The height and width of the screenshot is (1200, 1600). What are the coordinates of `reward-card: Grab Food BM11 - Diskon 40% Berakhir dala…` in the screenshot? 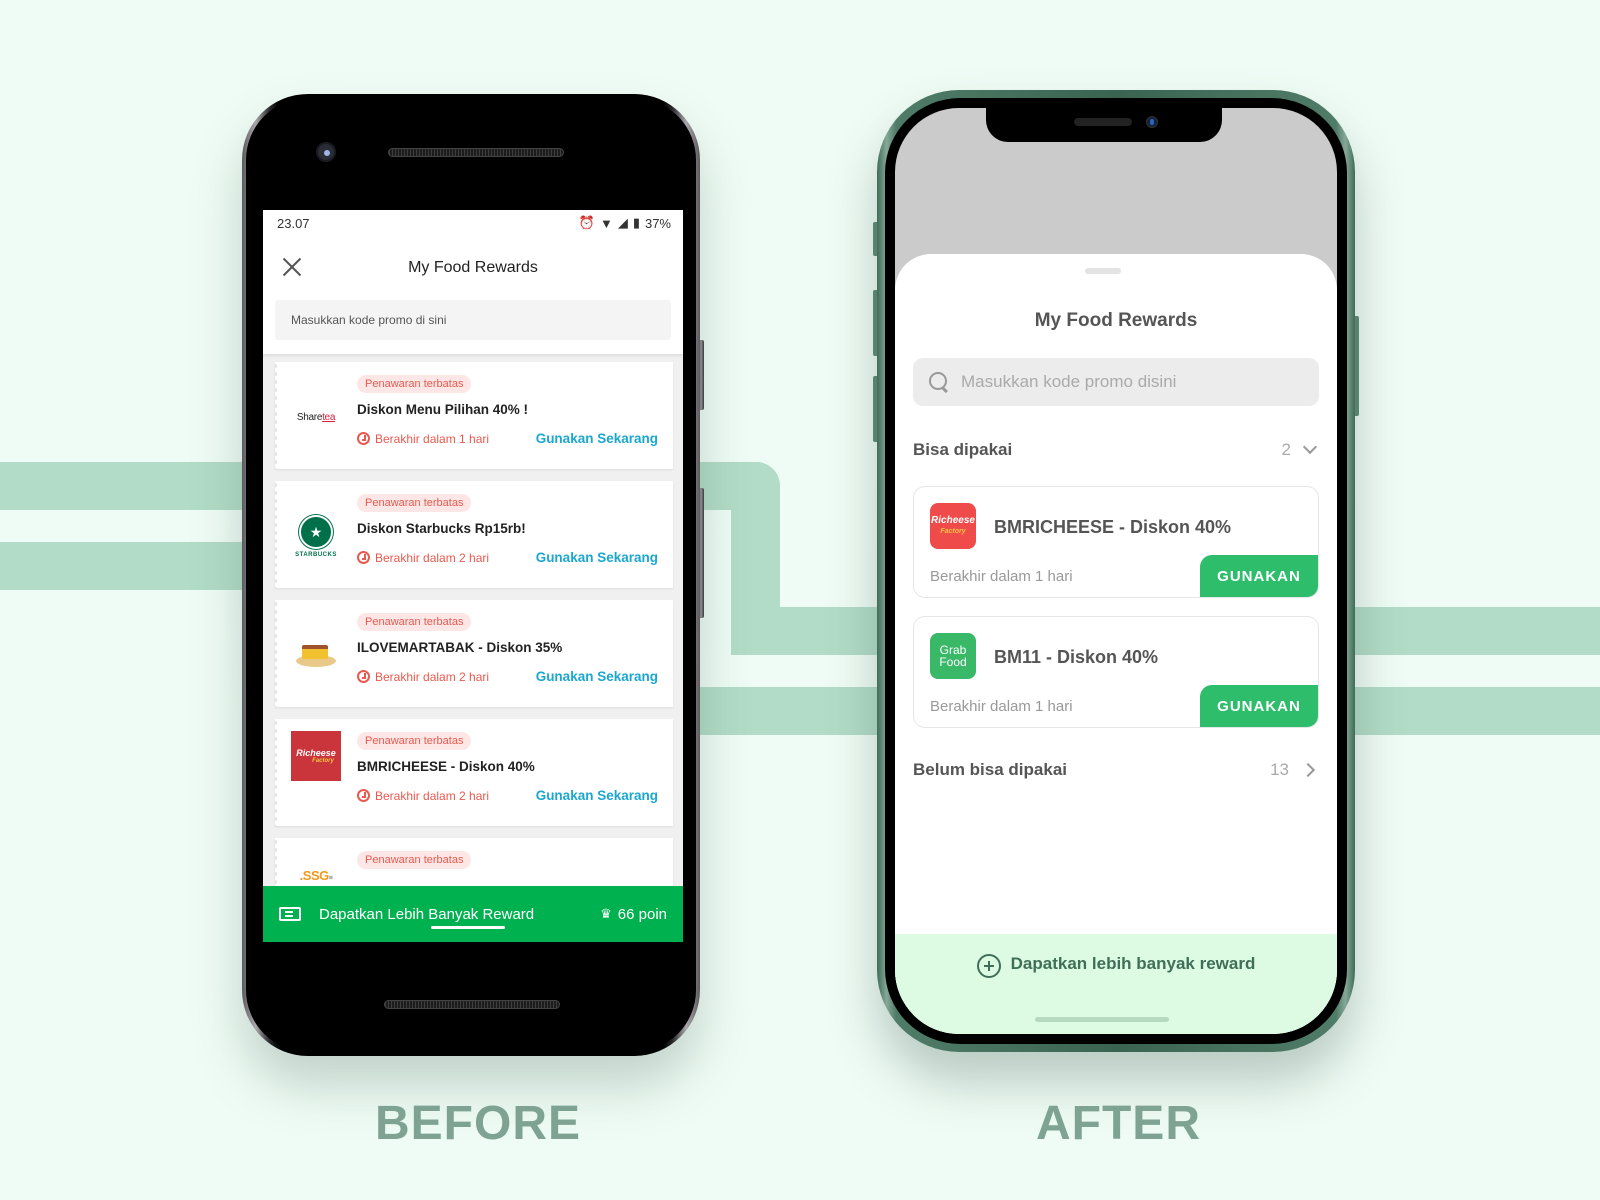 It's located at (1116, 672).